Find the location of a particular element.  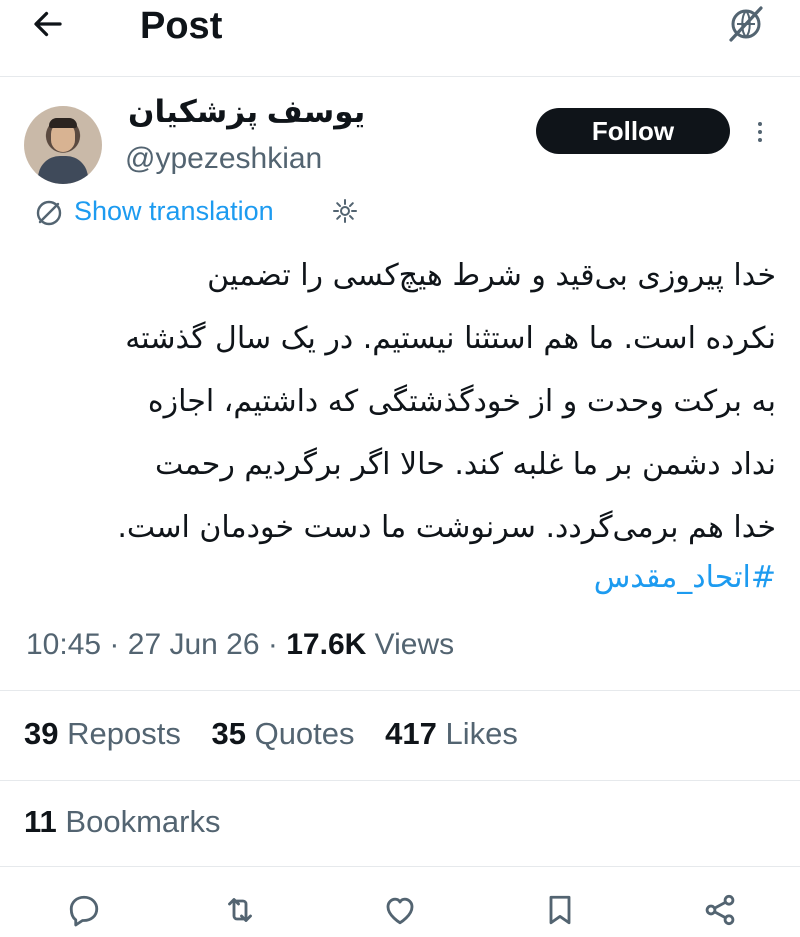

post-meta: 10:45 · 27 Jun 26 · 17.6K Views is located at coordinates (240, 645).